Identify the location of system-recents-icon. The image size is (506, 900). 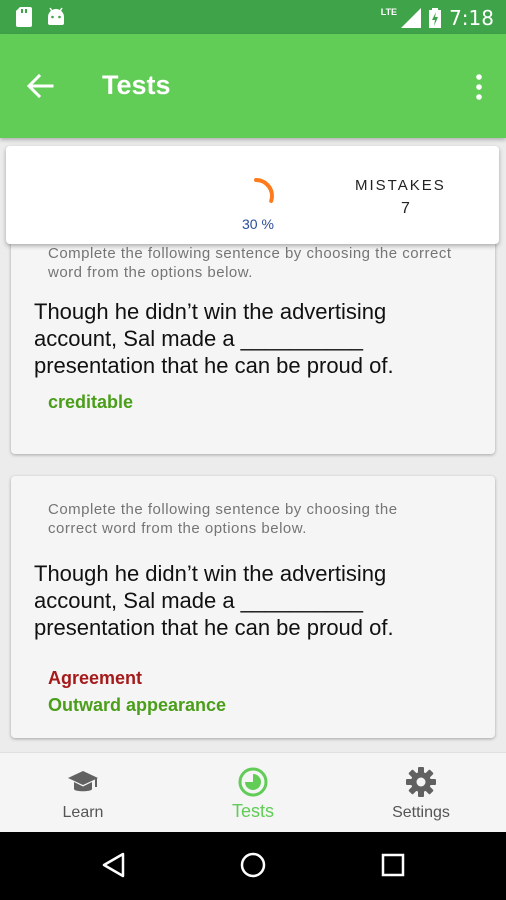
(393, 865).